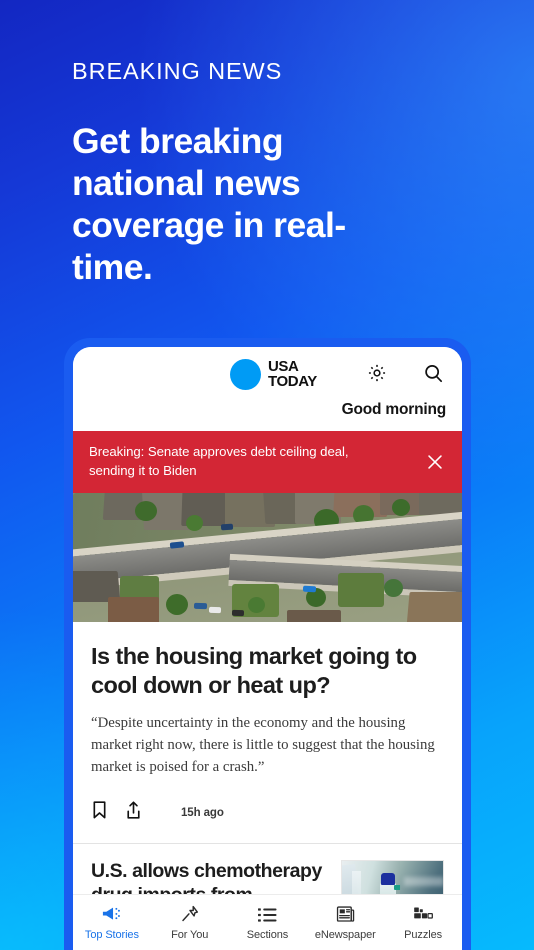 The height and width of the screenshot is (950, 534). What do you see at coordinates (267, 558) in the screenshot?
I see `article-hero-image` at bounding box center [267, 558].